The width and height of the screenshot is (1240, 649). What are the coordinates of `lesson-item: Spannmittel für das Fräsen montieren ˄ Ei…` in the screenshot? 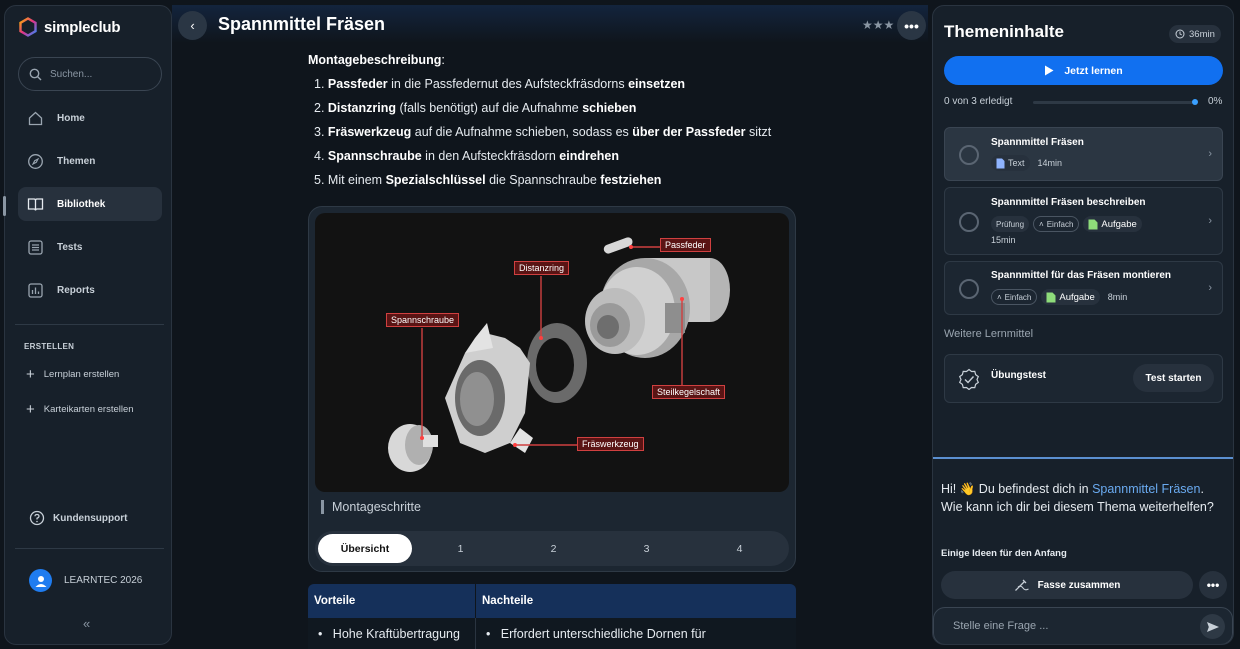 It's located at (1083, 288).